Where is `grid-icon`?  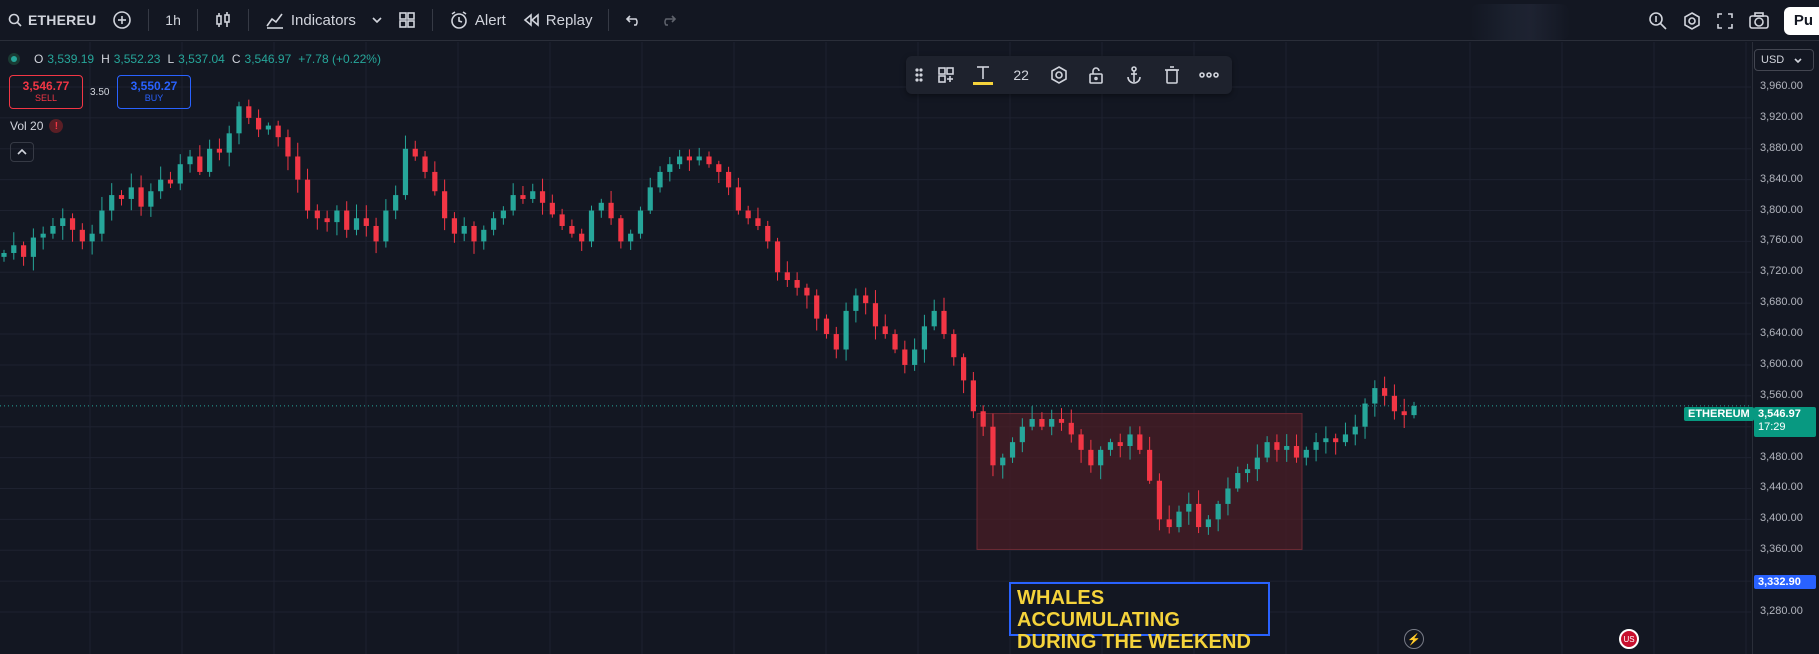
grid-icon is located at coordinates (407, 20).